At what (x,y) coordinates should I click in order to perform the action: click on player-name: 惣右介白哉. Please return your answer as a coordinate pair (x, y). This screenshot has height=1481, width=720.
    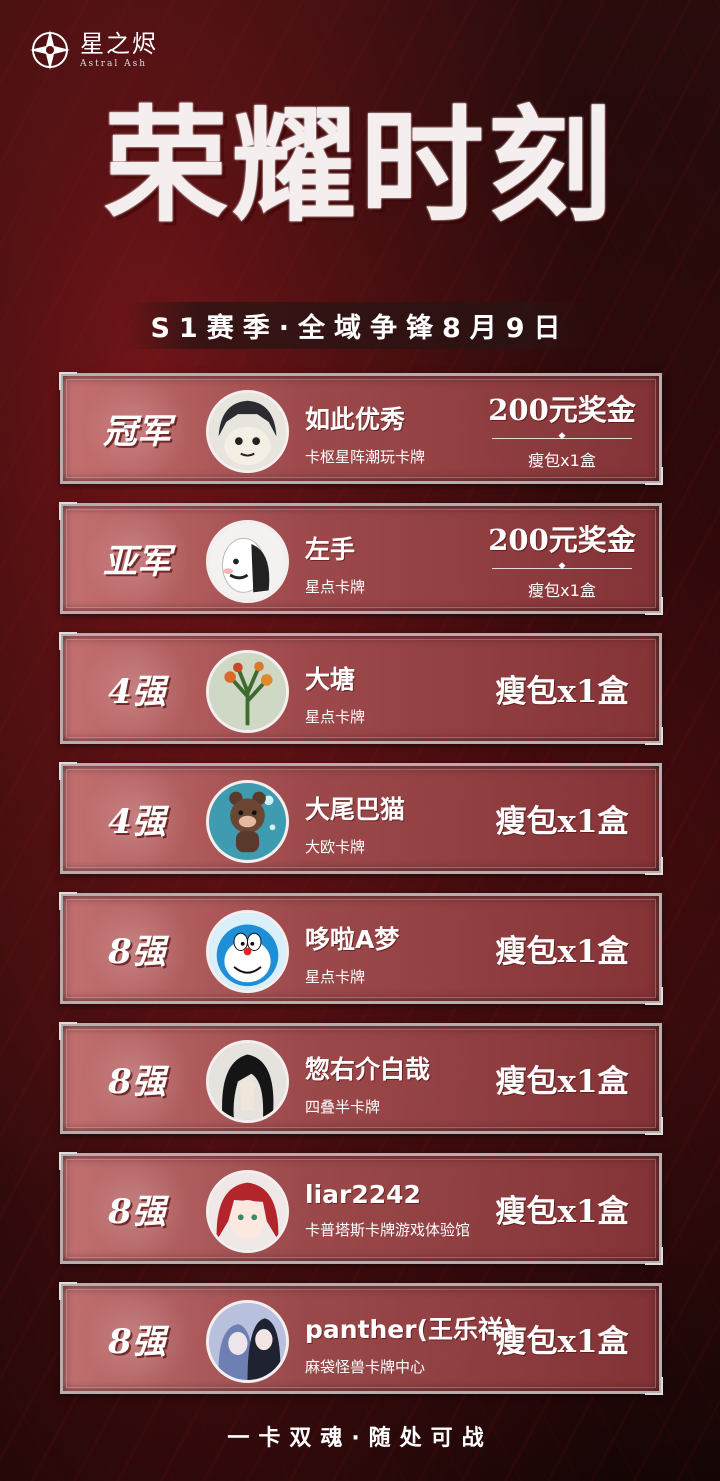
    Looking at the image, I should click on (368, 1069).